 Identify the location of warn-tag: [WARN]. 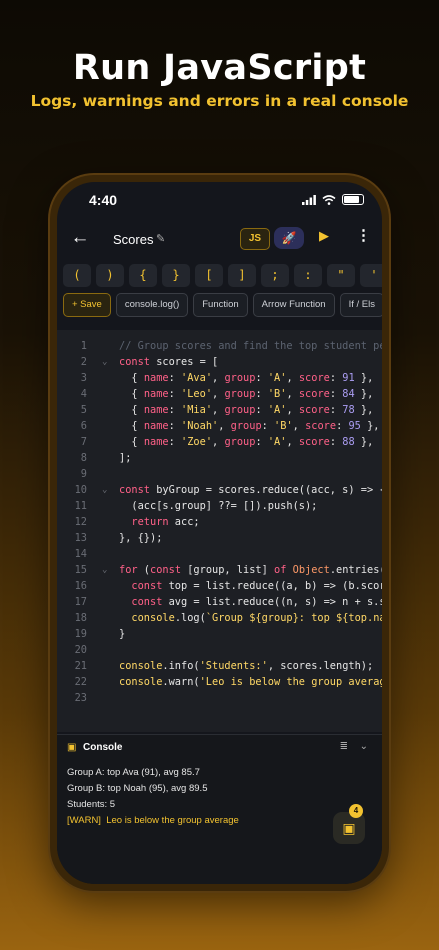
(84, 820).